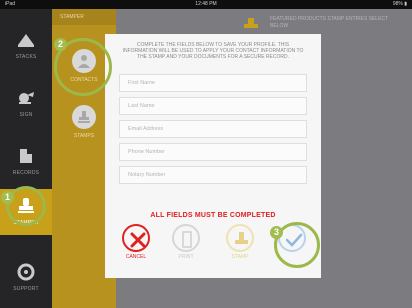 The image size is (412, 308). Describe the element at coordinates (186, 257) in the screenshot. I see `print-label: PRINT` at that location.